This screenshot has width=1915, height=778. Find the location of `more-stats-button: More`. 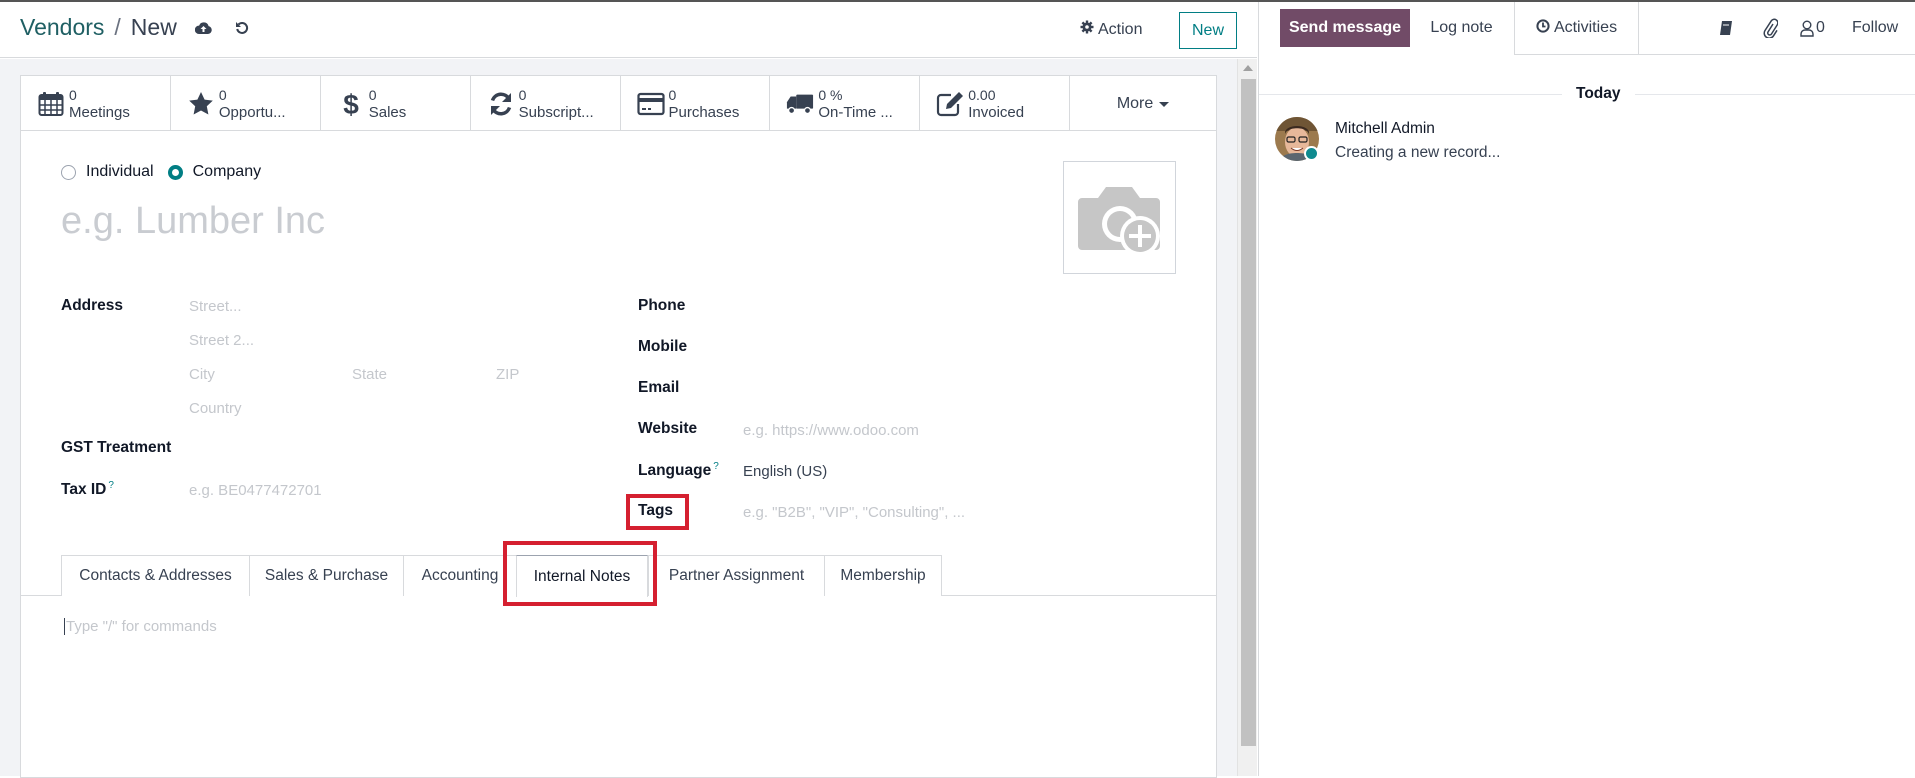

more-stats-button: More is located at coordinates (1143, 103).